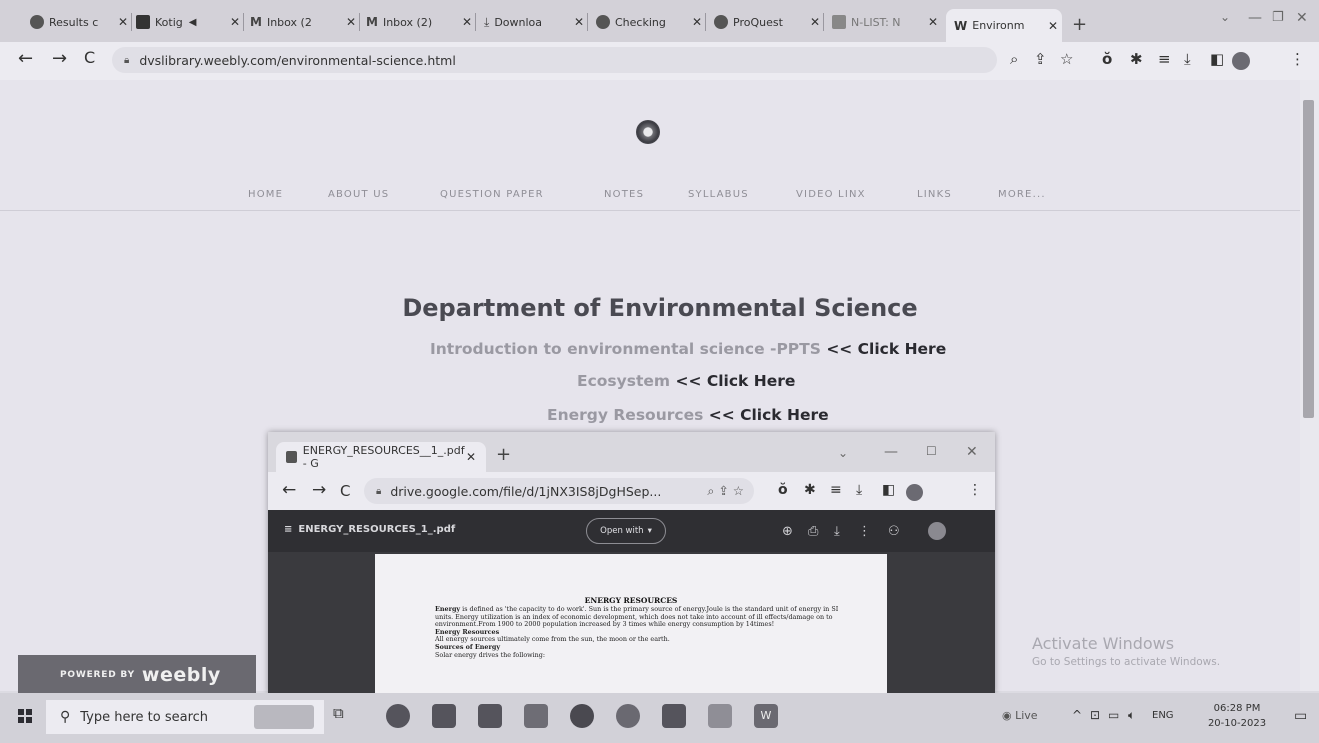 The height and width of the screenshot is (743, 1319). What do you see at coordinates (1020, 715) in the screenshot?
I see `weather-live: ◉ Live` at bounding box center [1020, 715].